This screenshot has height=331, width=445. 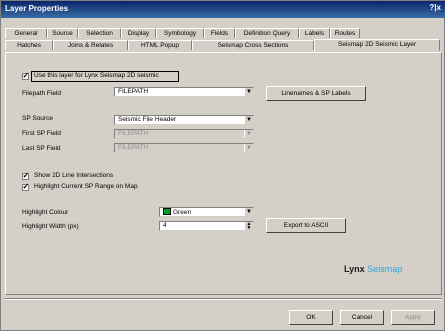 I want to click on help-close-icon: ?|x, so click(x=435, y=7).